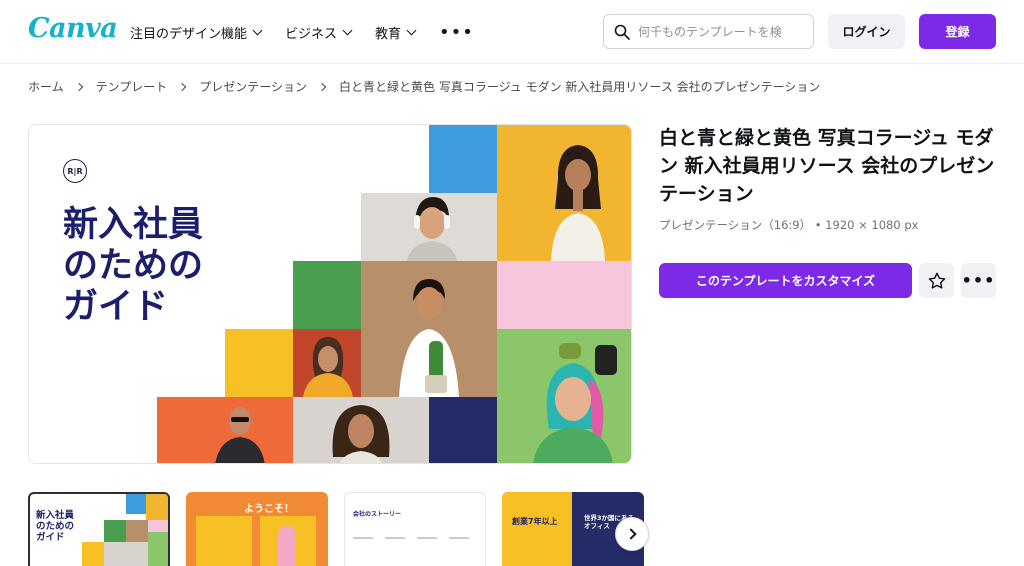 The height and width of the screenshot is (566, 1024). I want to click on nav-featured-design: 注目のデザイン機能, so click(196, 32).